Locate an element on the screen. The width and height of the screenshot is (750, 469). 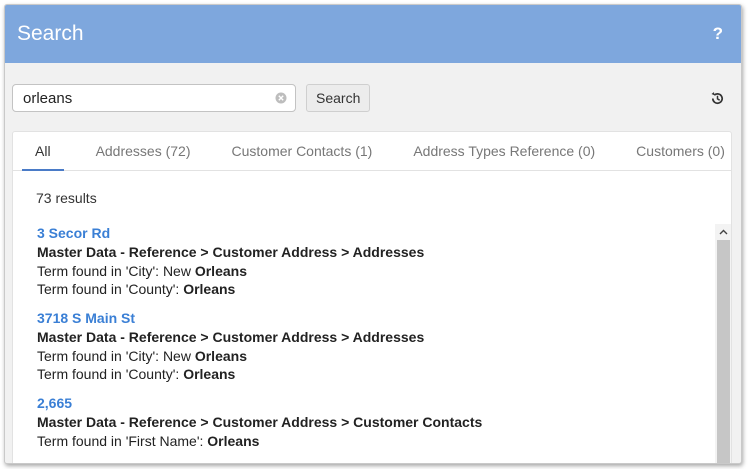
tab-customers: Customers (0) is located at coordinates (680, 151).